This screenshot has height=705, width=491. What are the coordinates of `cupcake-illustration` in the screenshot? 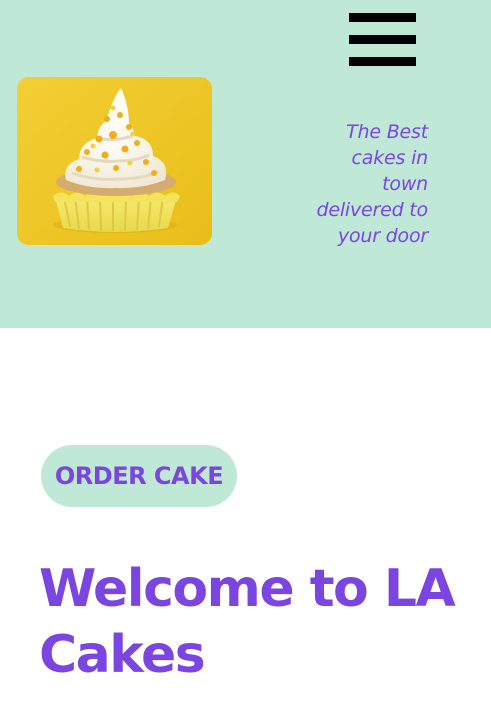 It's located at (114, 161).